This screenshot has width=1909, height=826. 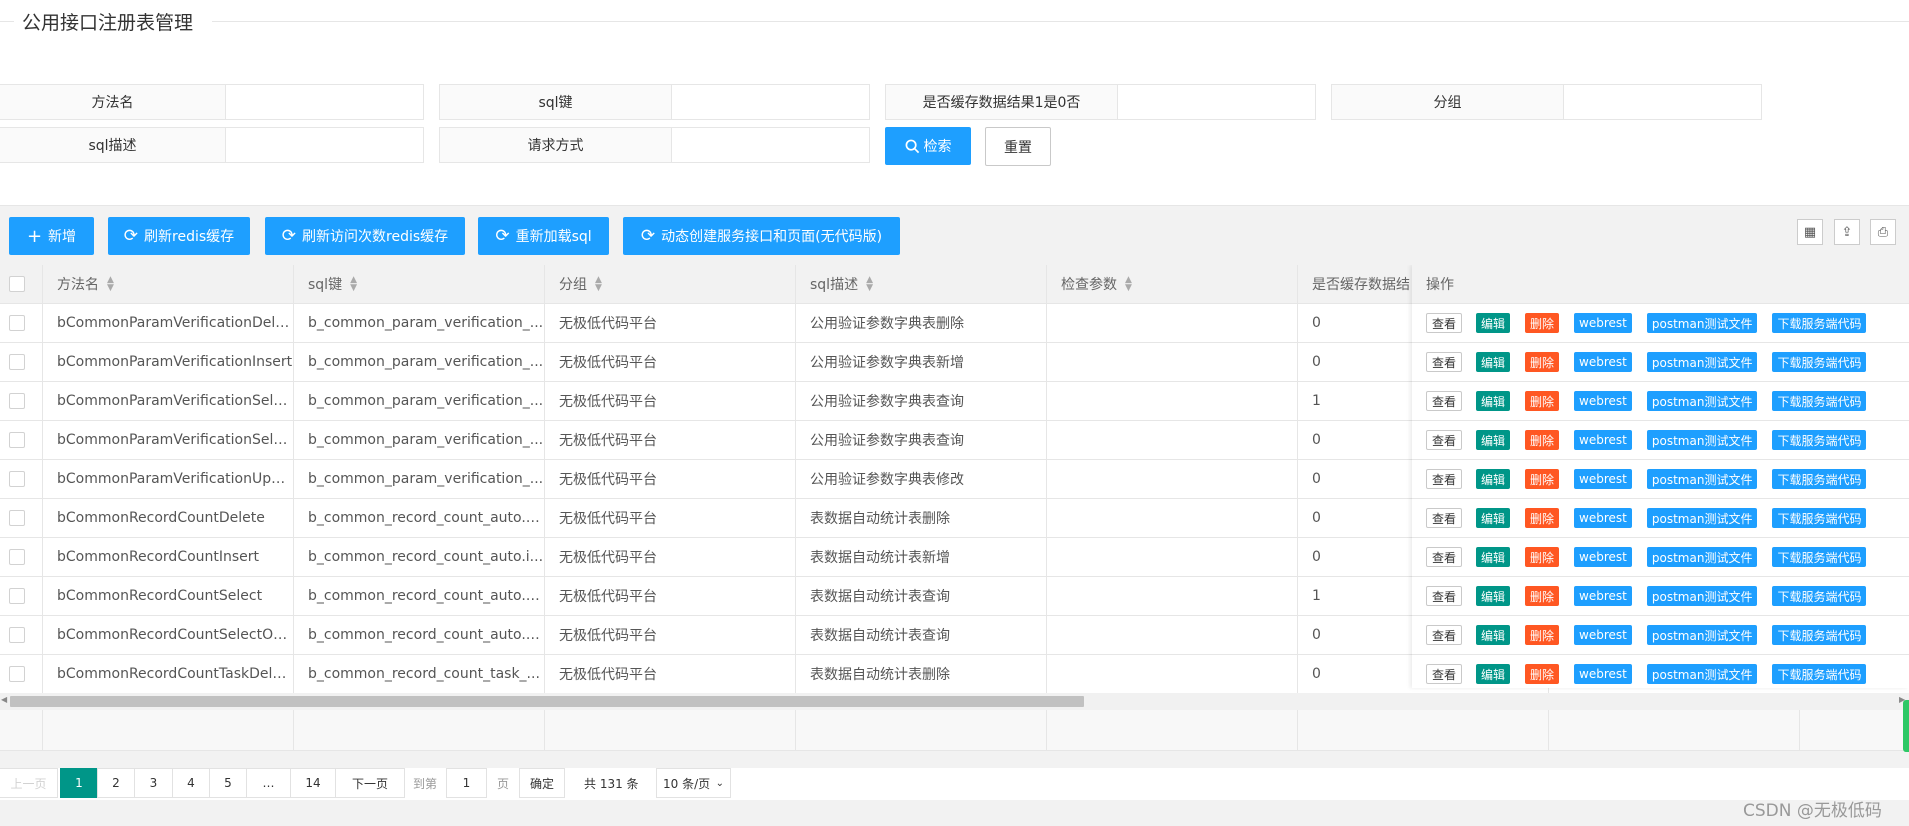 I want to click on header-method-name: 方法名 ▲ ▼, so click(x=168, y=284).